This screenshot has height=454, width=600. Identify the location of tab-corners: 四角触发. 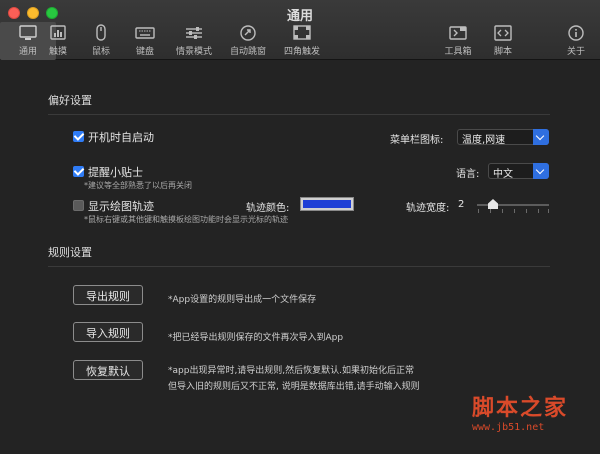
(302, 41).